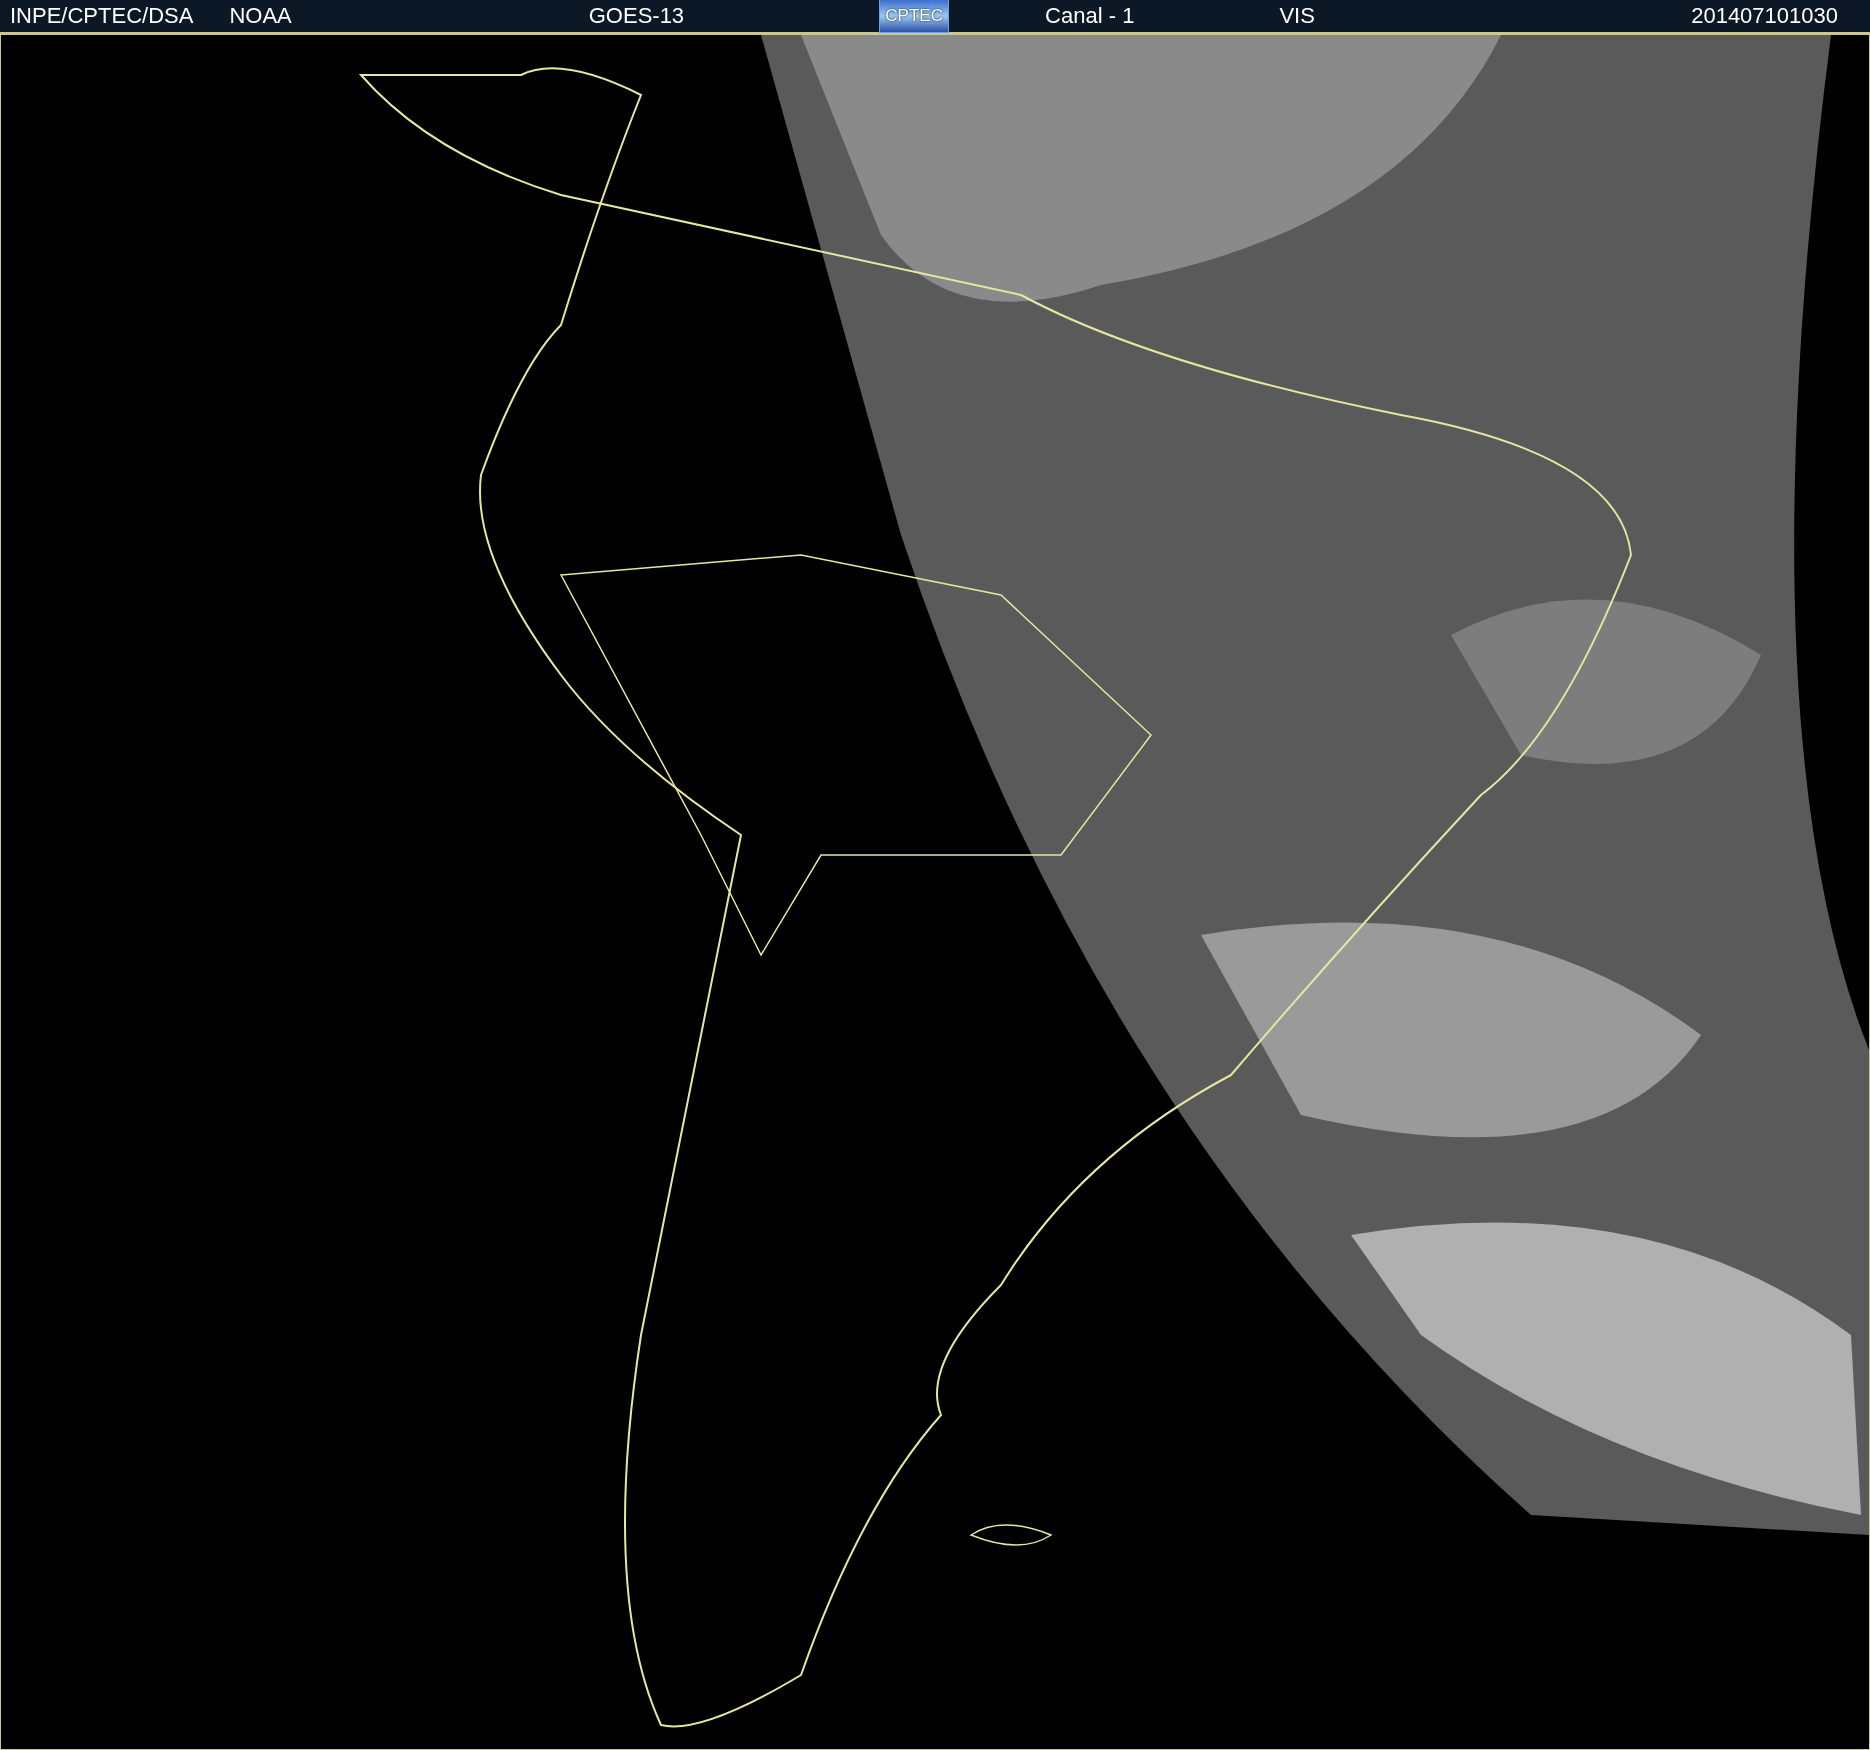 The width and height of the screenshot is (1870, 1750). Describe the element at coordinates (1764, 16) in the screenshot. I see `timestamp-label: 201407101030` at that location.